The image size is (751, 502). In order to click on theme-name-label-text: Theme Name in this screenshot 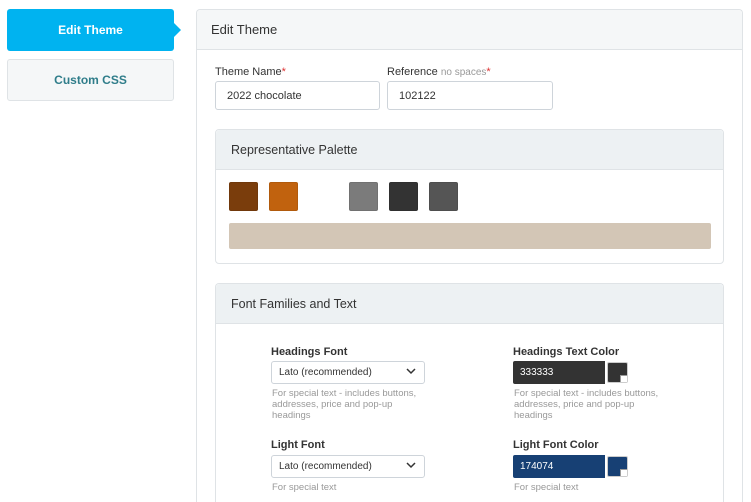, I will do `click(248, 72)`.